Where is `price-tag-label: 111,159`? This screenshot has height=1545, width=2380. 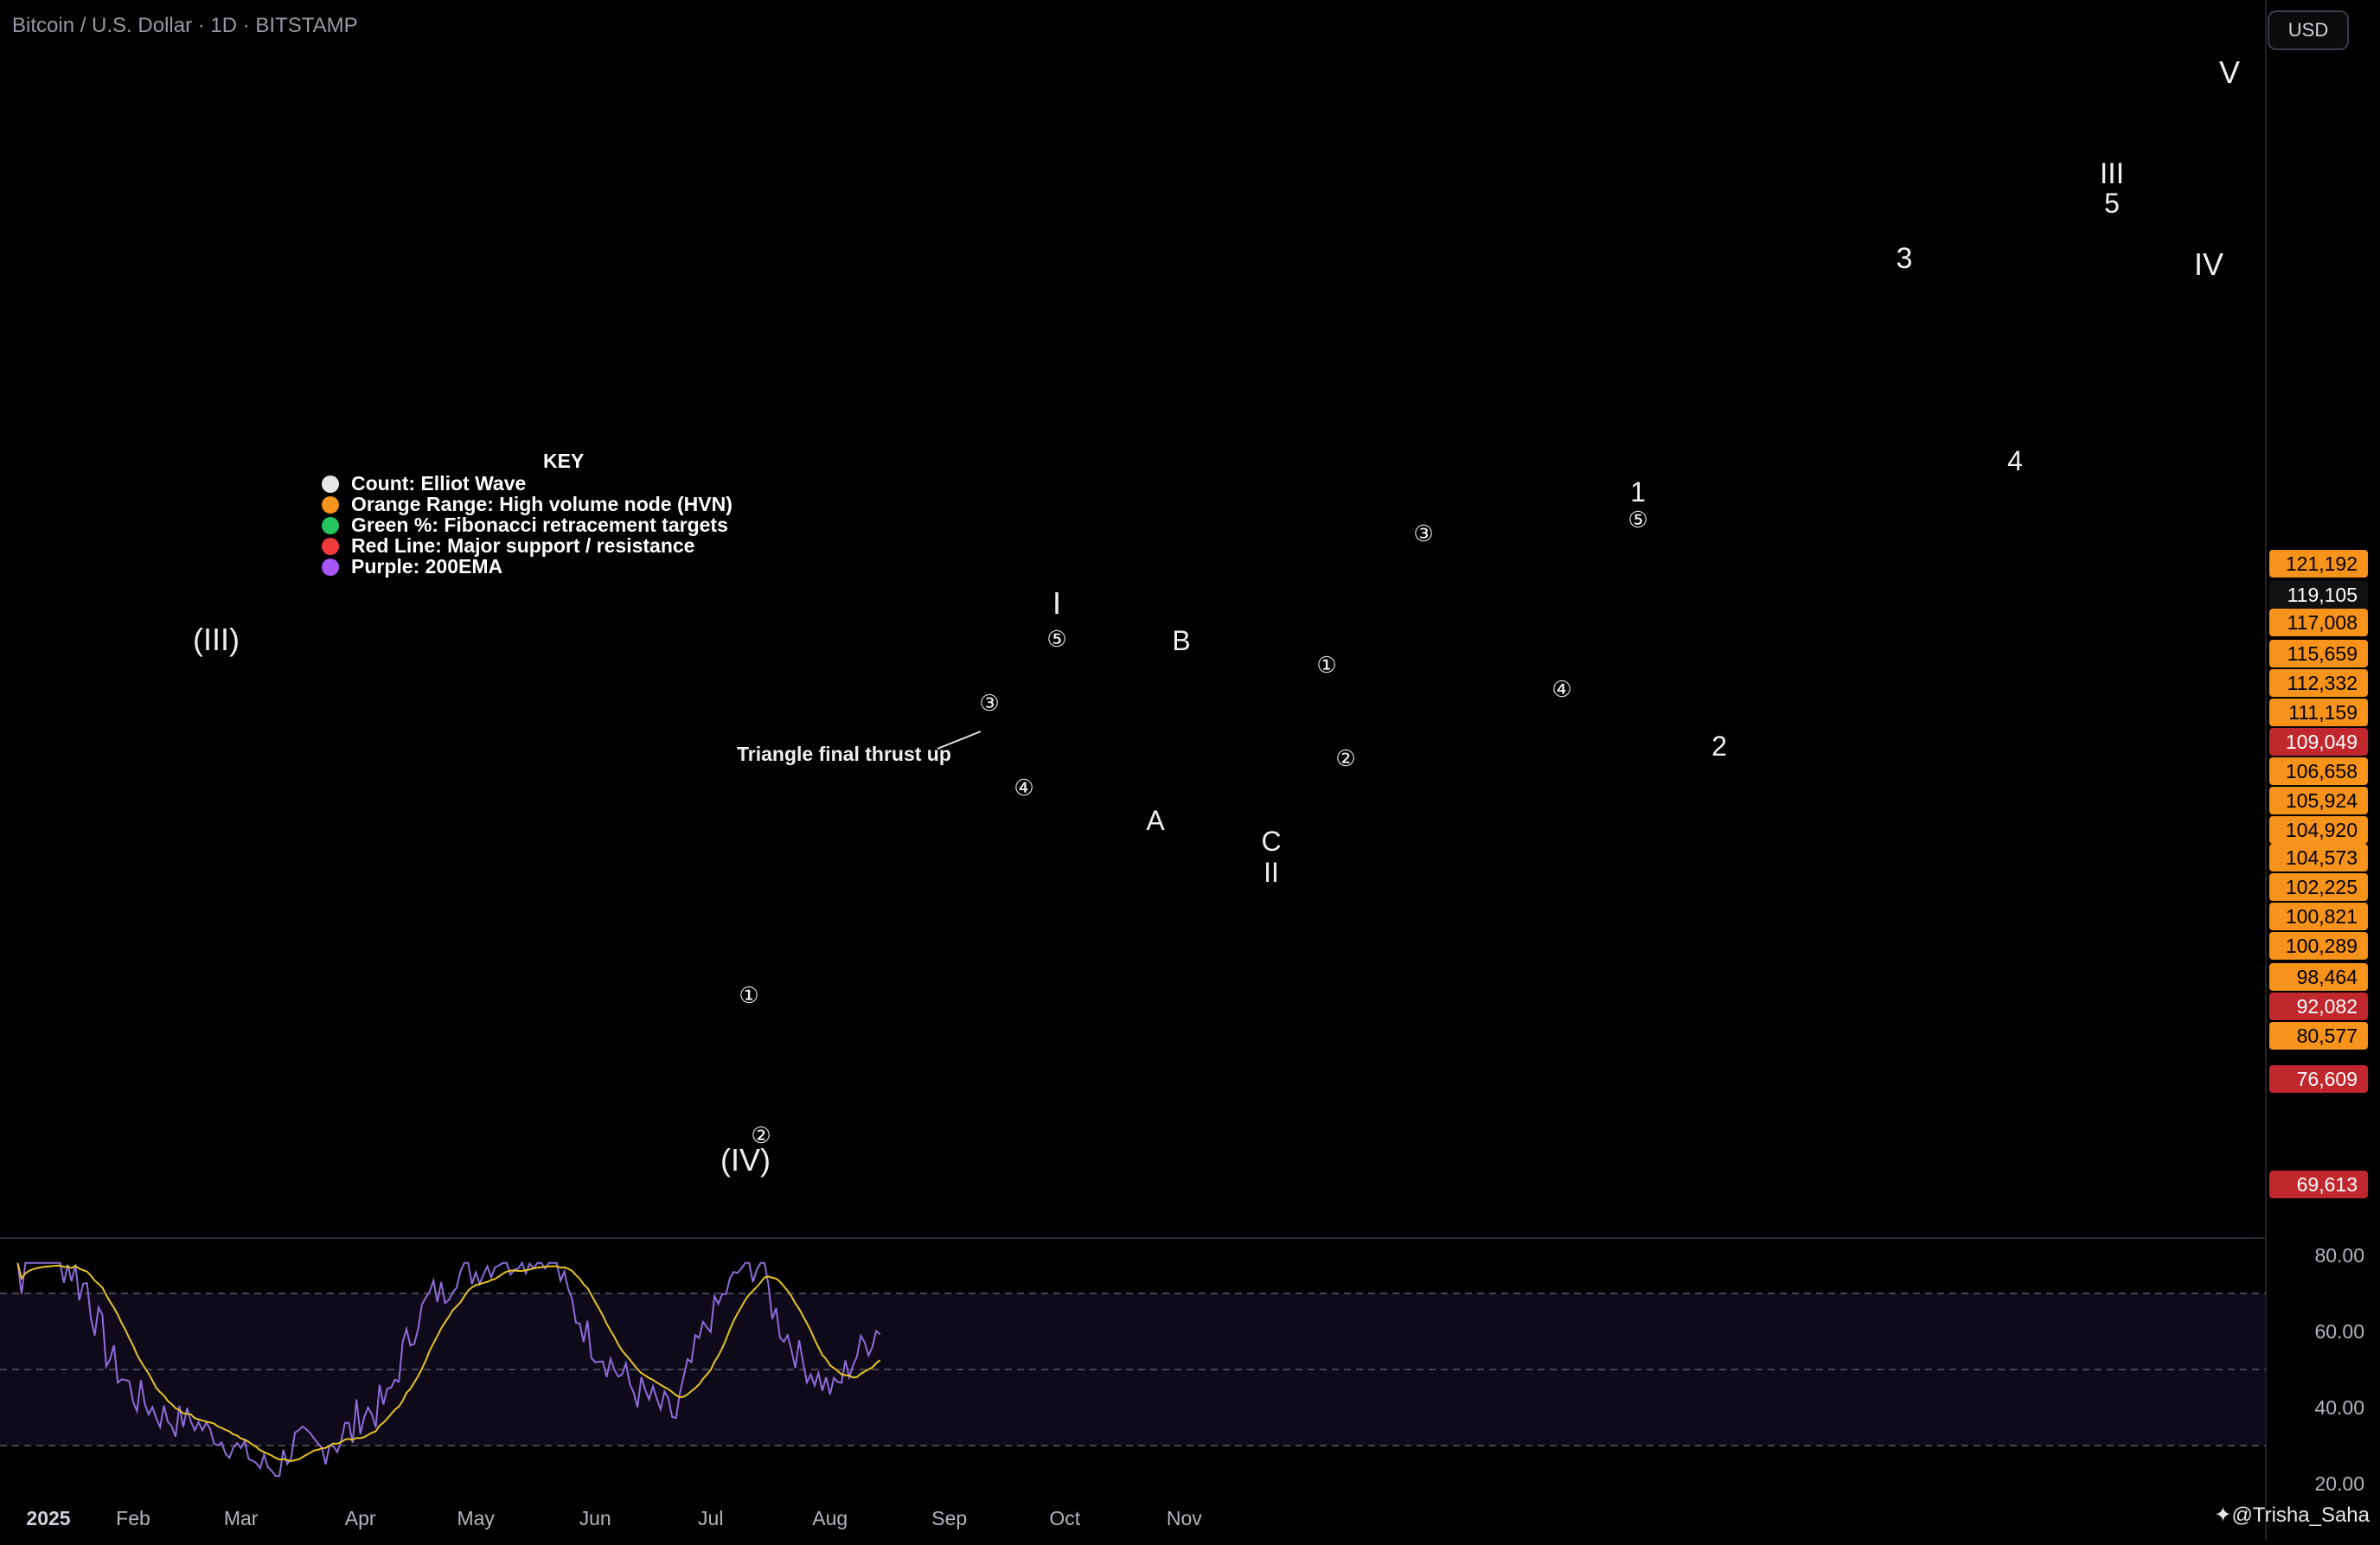
price-tag-label: 111,159 is located at coordinates (2323, 712).